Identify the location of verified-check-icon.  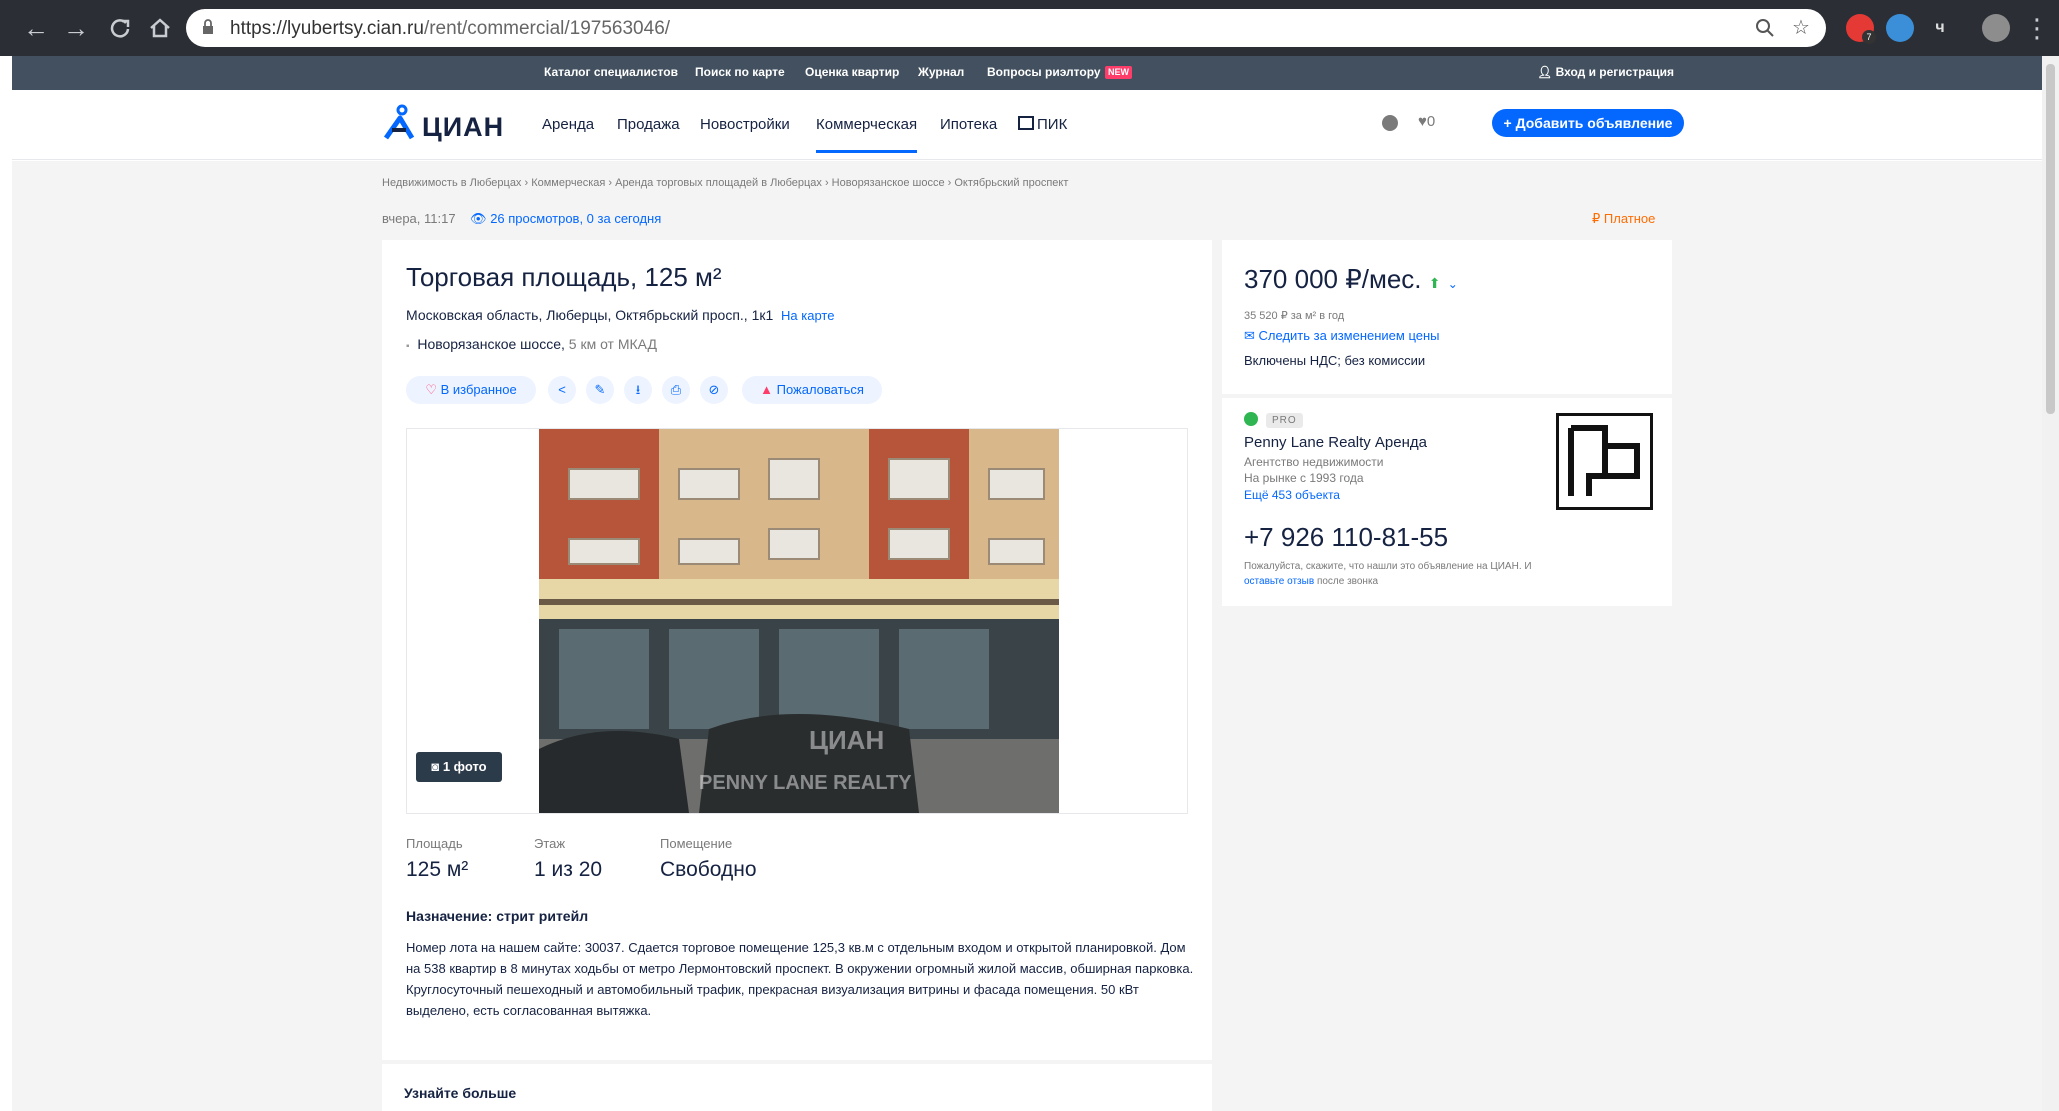
(1251, 419).